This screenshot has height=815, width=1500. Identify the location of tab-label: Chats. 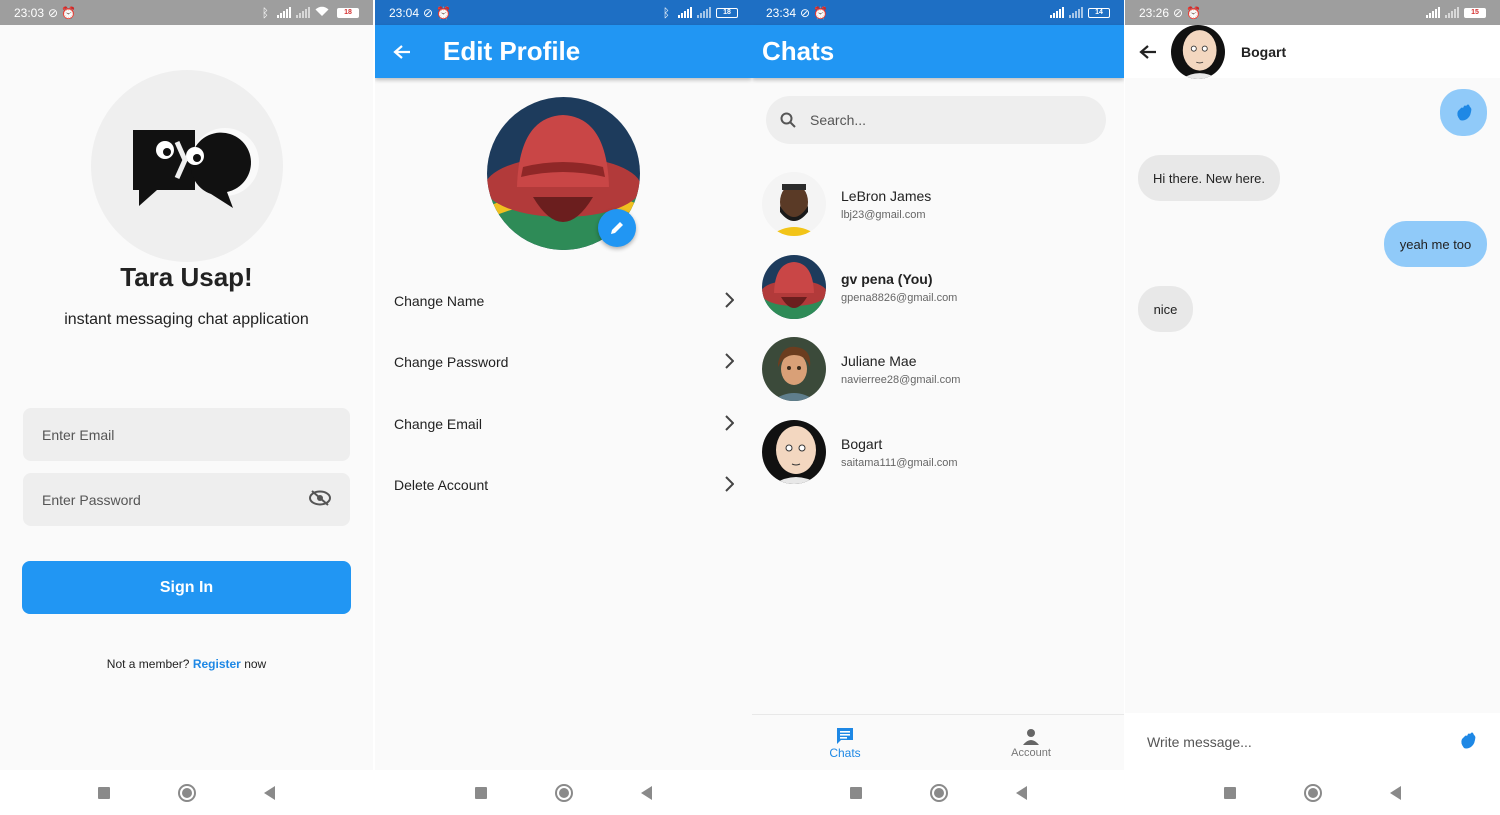
(845, 752).